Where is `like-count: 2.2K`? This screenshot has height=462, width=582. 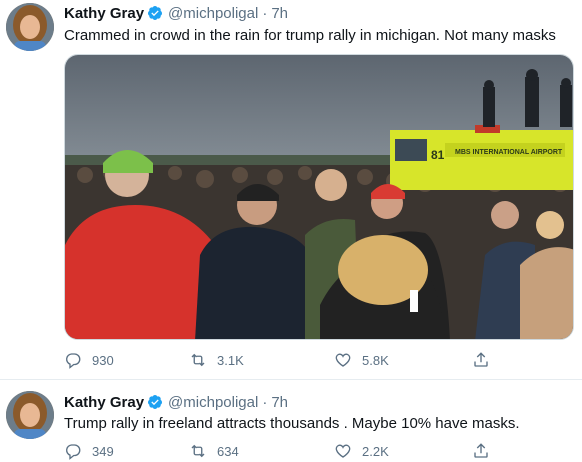
like-count: 2.2K is located at coordinates (375, 451).